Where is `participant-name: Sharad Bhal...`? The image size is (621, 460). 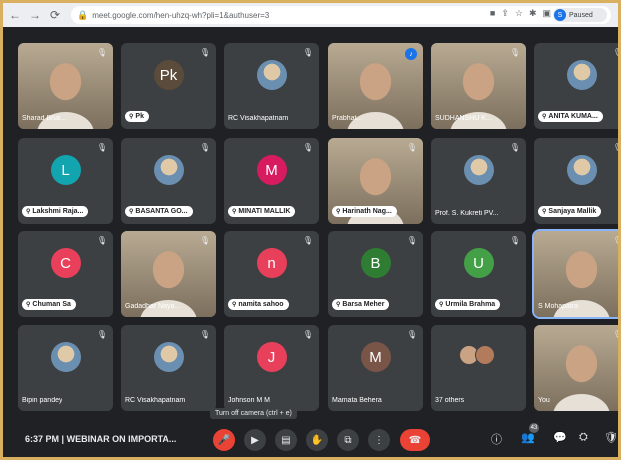
participant-name: Sharad Bhal... is located at coordinates (44, 118).